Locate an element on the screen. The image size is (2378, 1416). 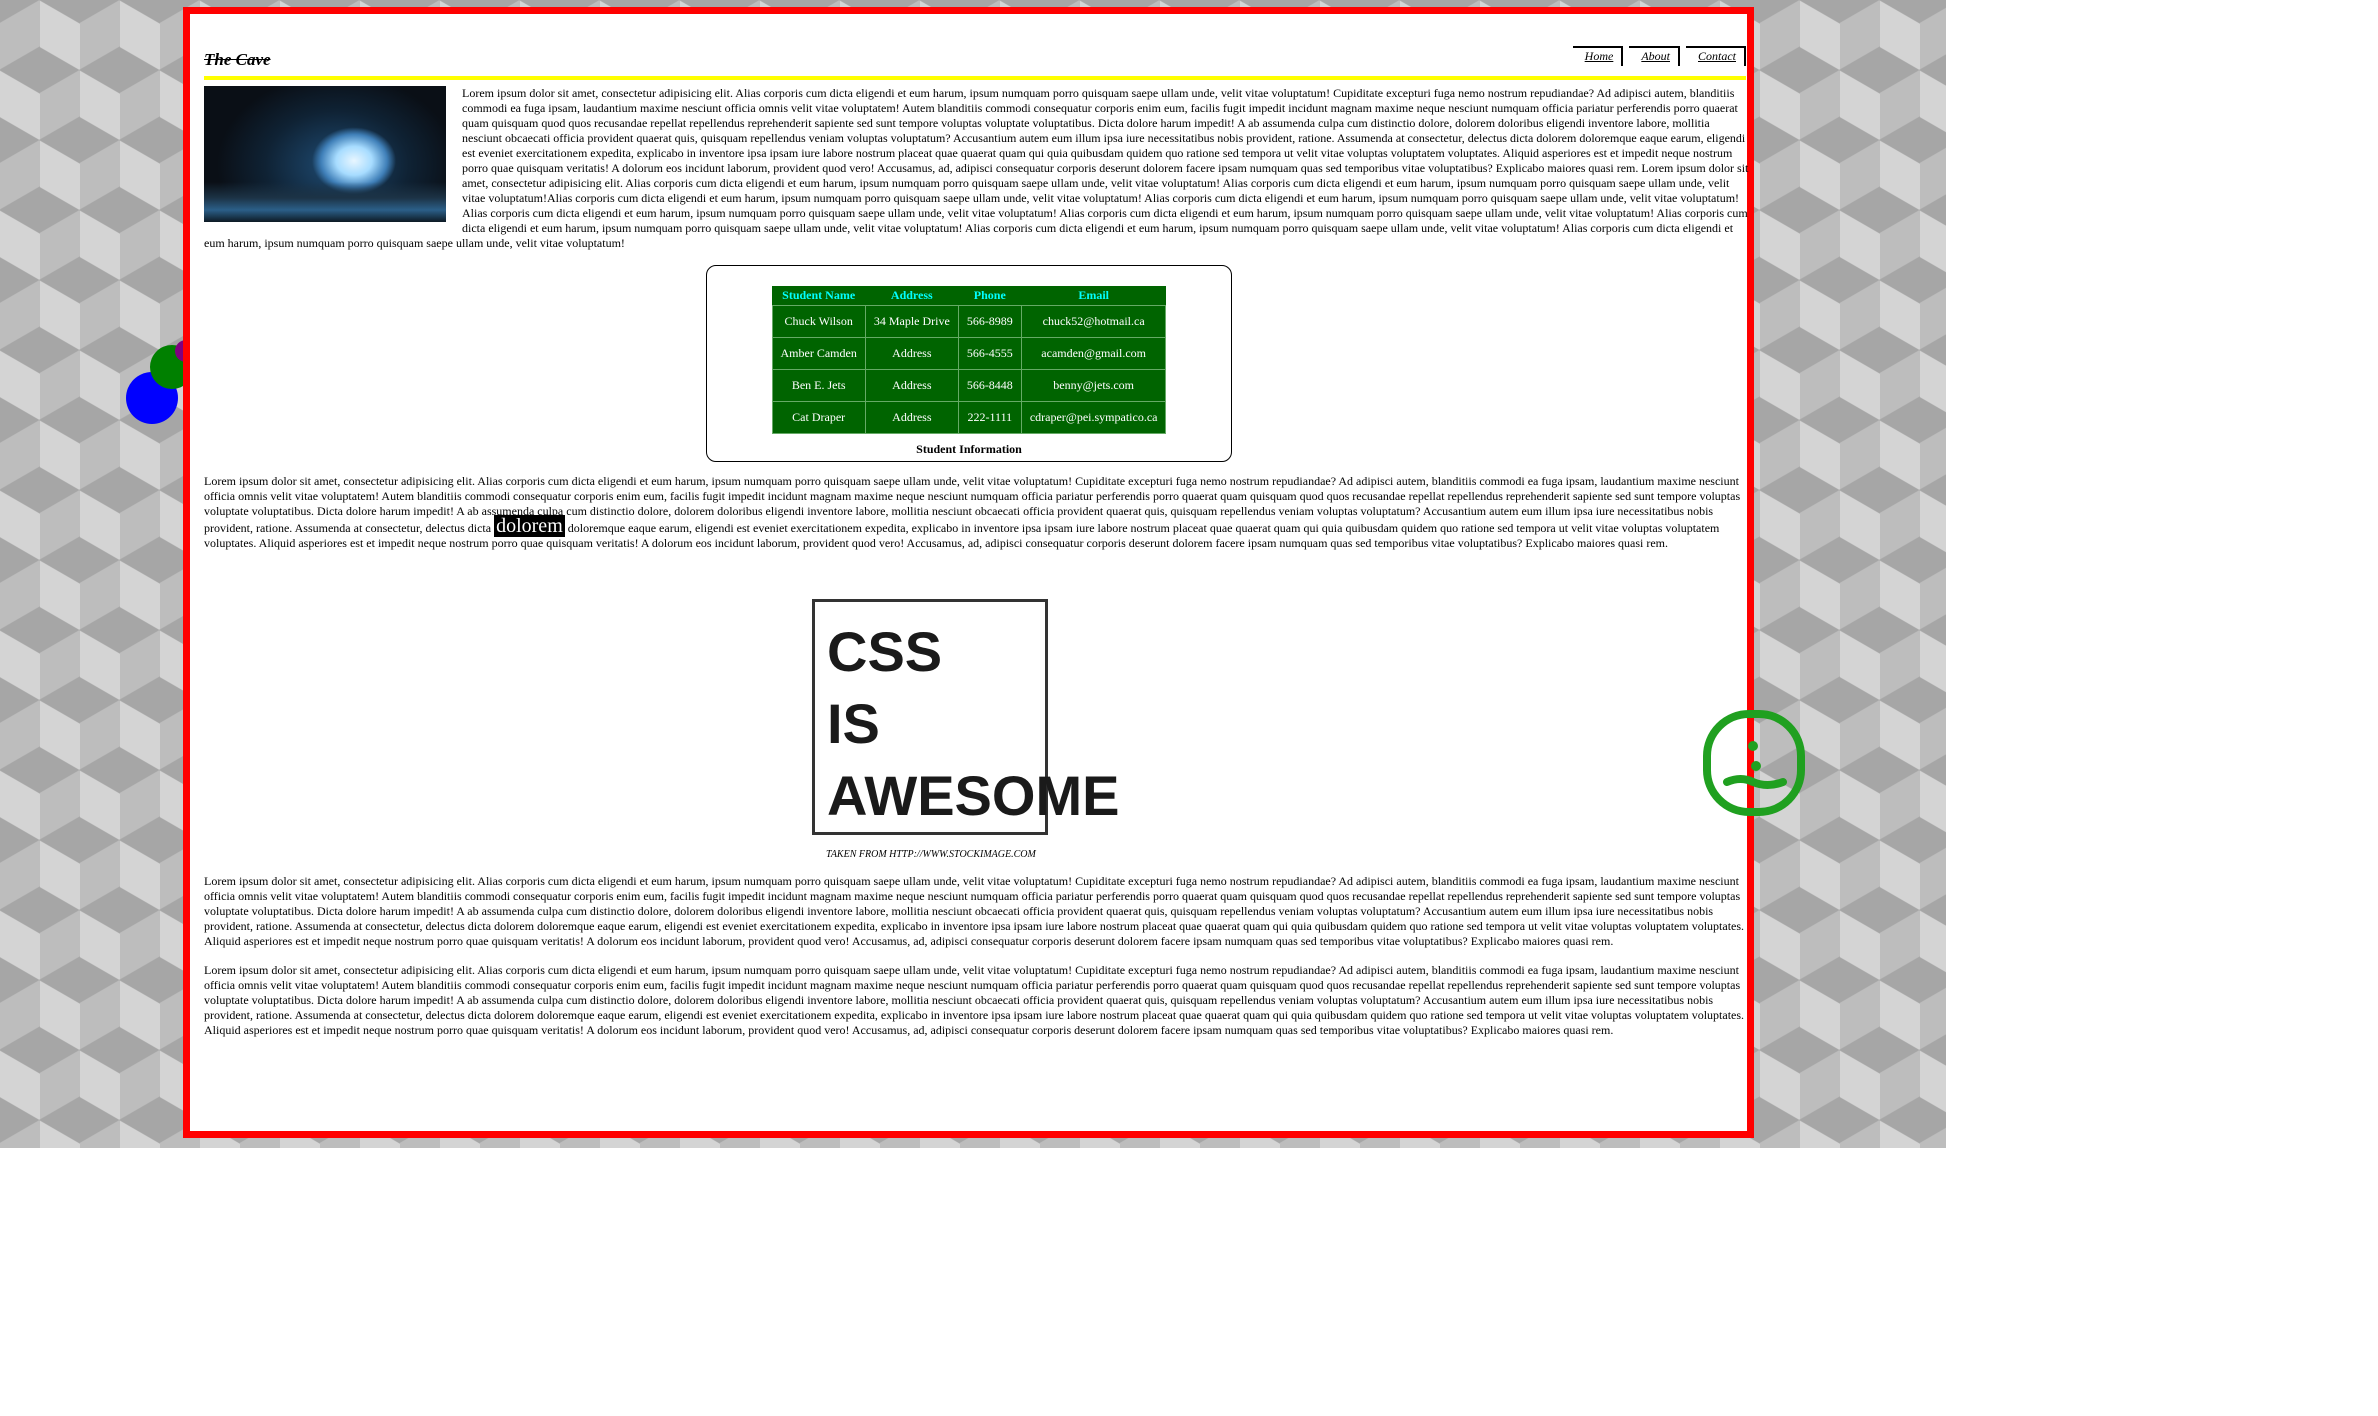
table-cell: 566-8989 is located at coordinates (989, 321).